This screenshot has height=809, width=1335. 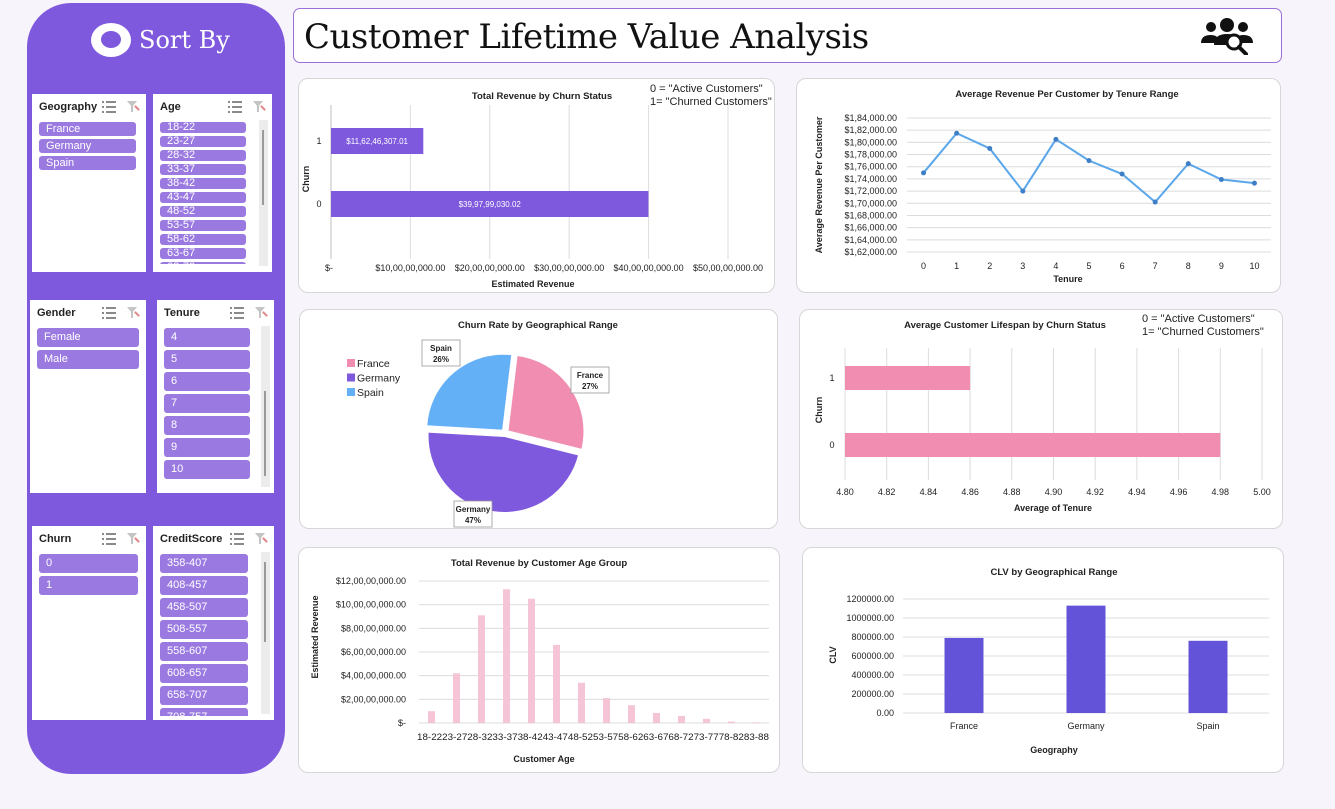 I want to click on slicer-item: 48-52, so click(x=203, y=211).